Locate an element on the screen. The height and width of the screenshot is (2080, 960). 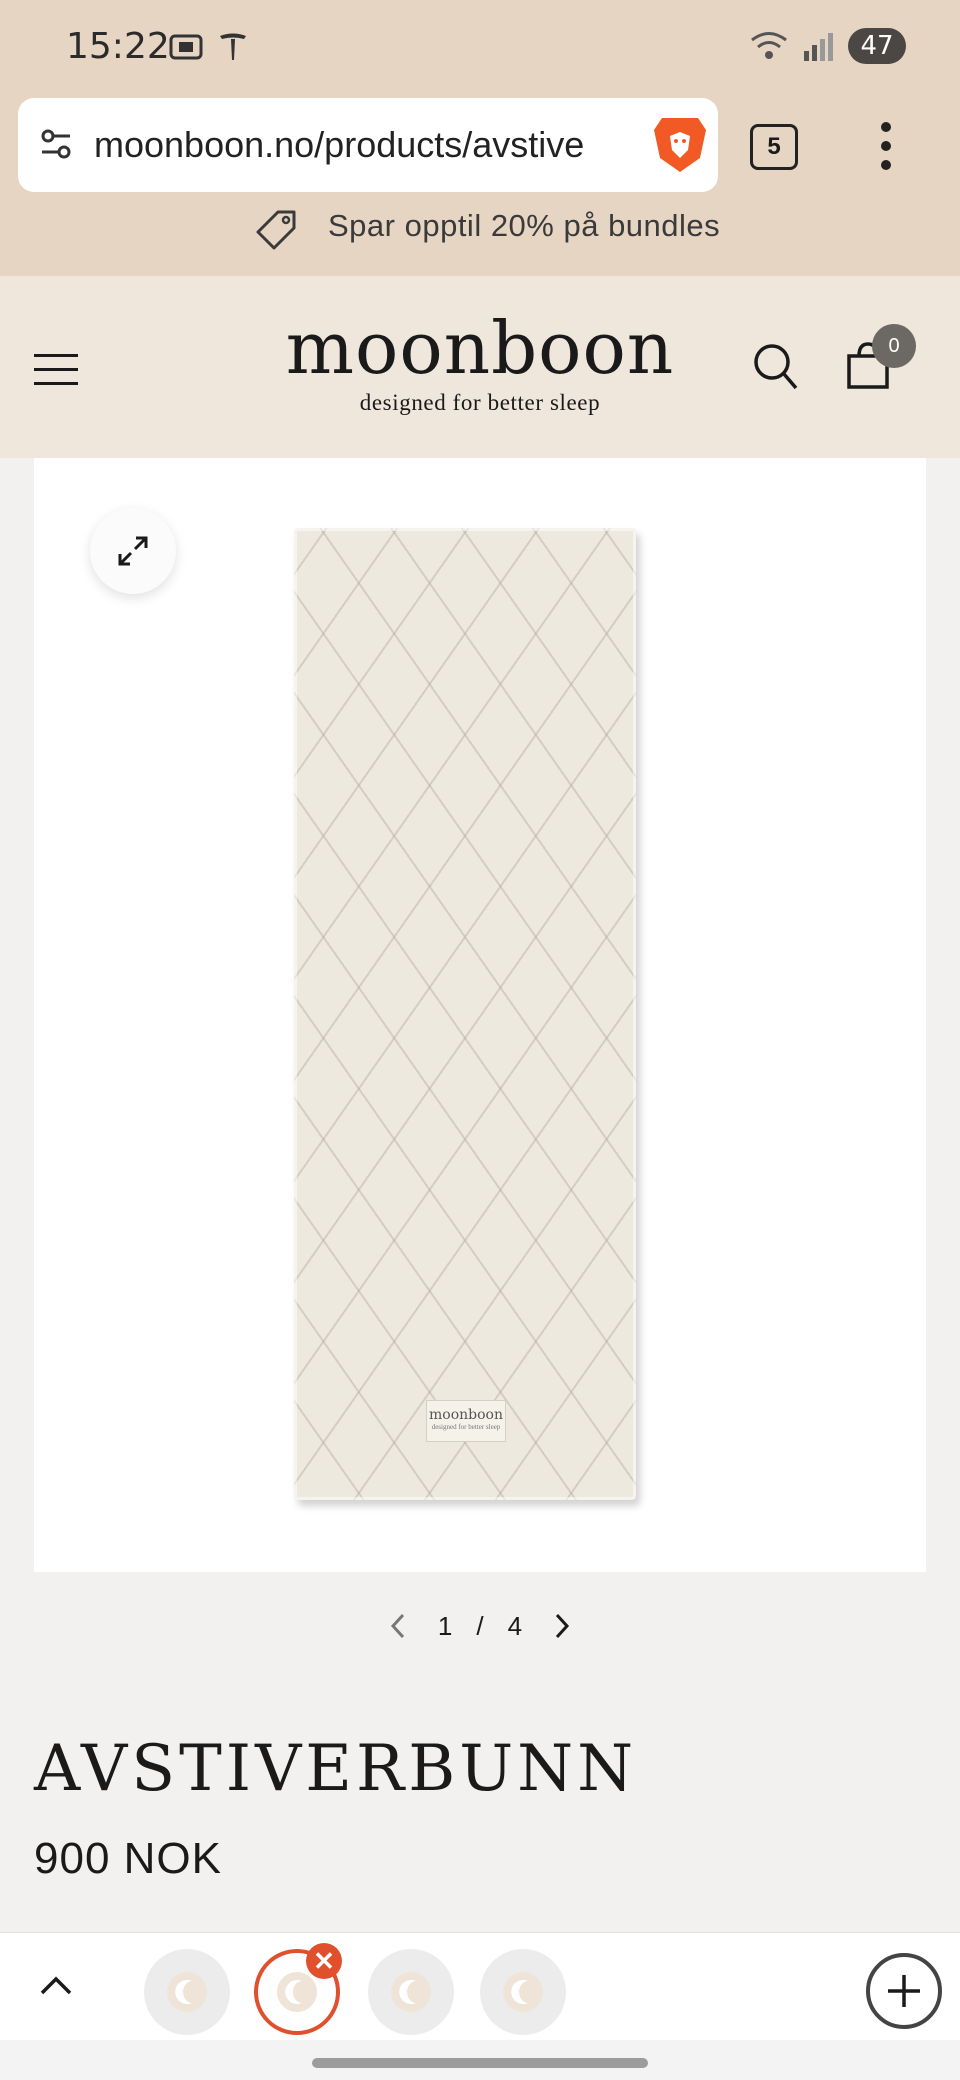
status-icons-right: 47 is located at coordinates (828, 46).